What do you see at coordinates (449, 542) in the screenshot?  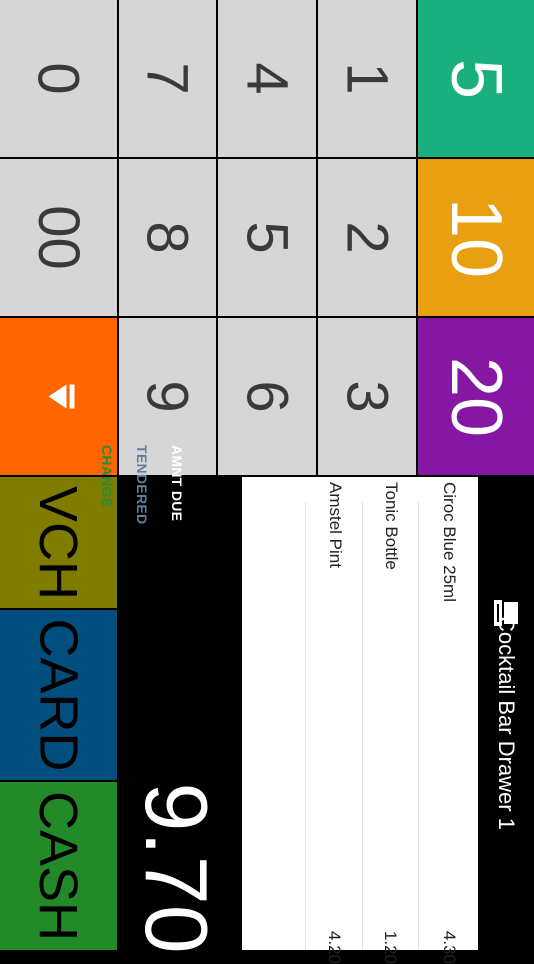 I see `item-name: Ciroc Blue 25ml` at bounding box center [449, 542].